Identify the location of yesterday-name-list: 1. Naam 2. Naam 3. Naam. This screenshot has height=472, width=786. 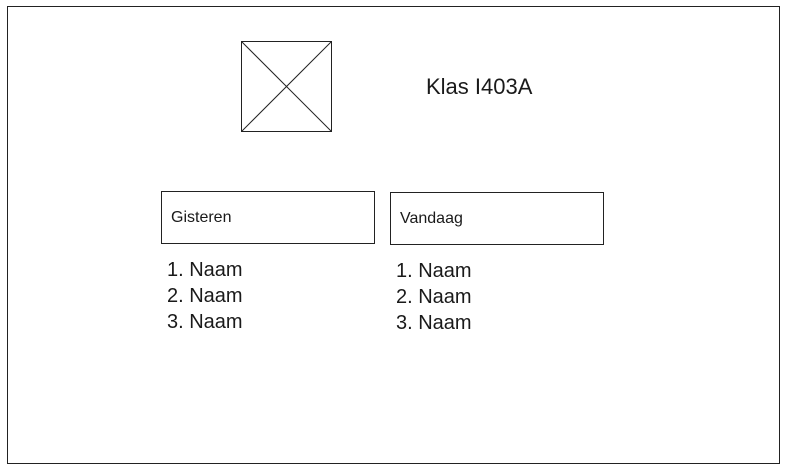
(268, 289).